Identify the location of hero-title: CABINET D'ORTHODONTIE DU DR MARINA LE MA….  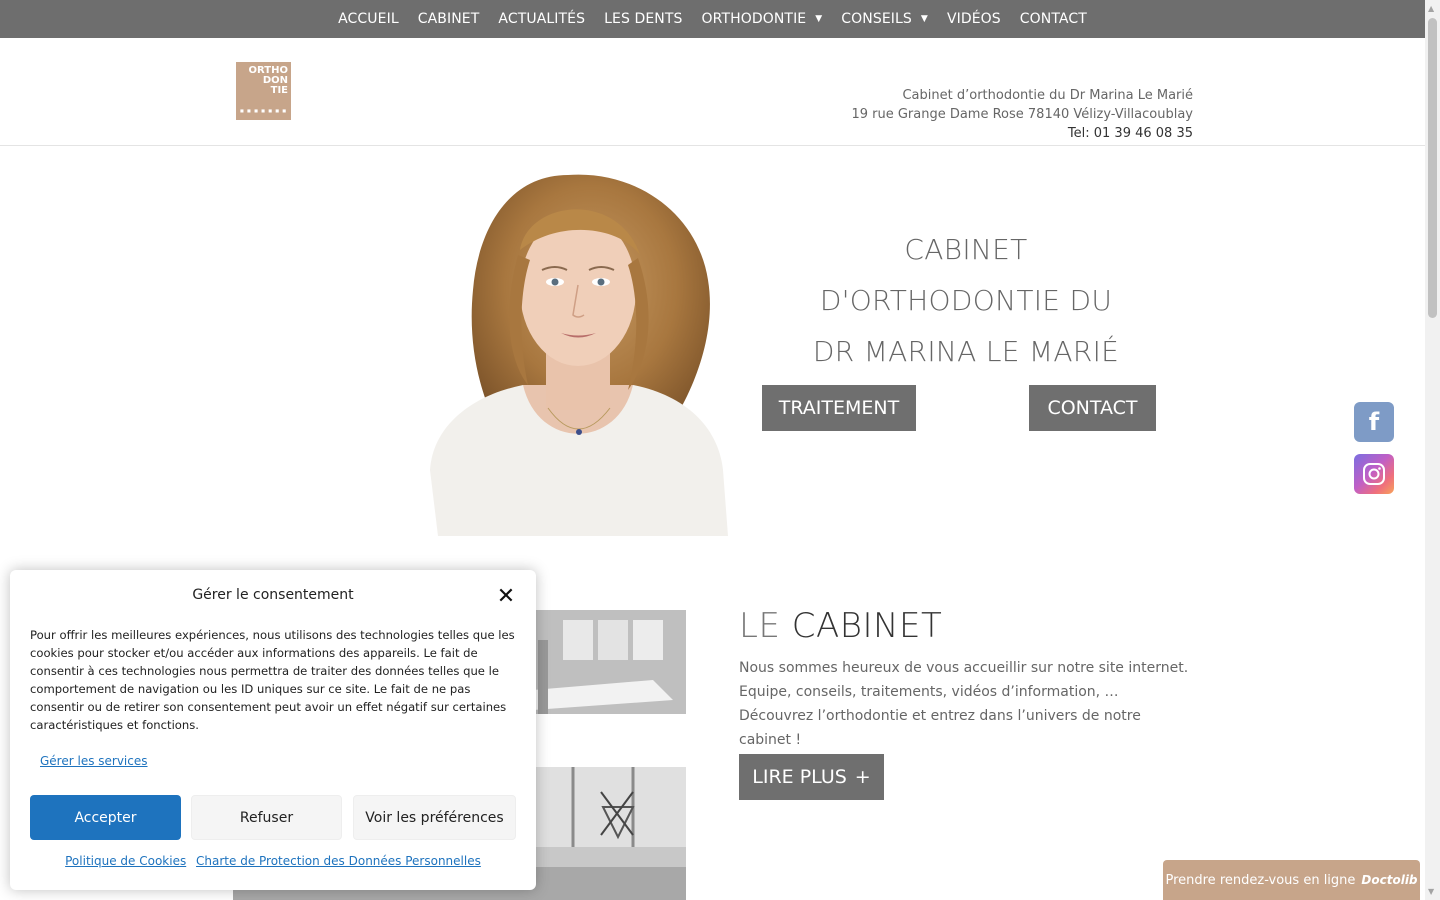
(966, 300).